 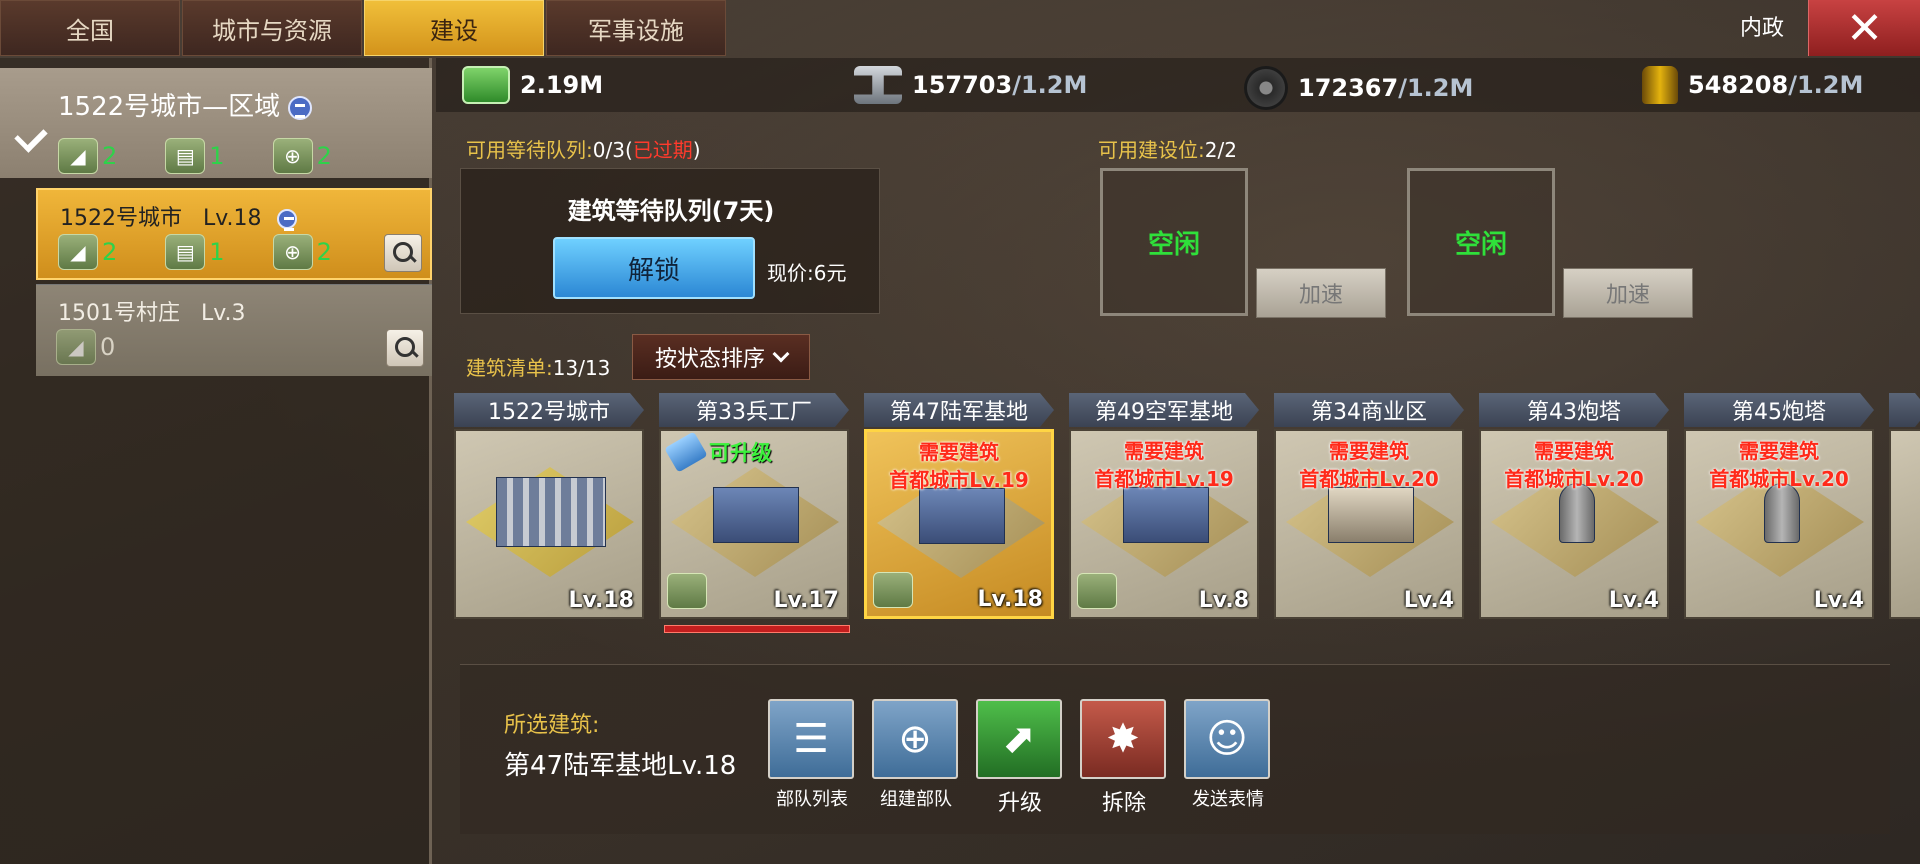 What do you see at coordinates (1864, 28) in the screenshot?
I see `close-button: ✕` at bounding box center [1864, 28].